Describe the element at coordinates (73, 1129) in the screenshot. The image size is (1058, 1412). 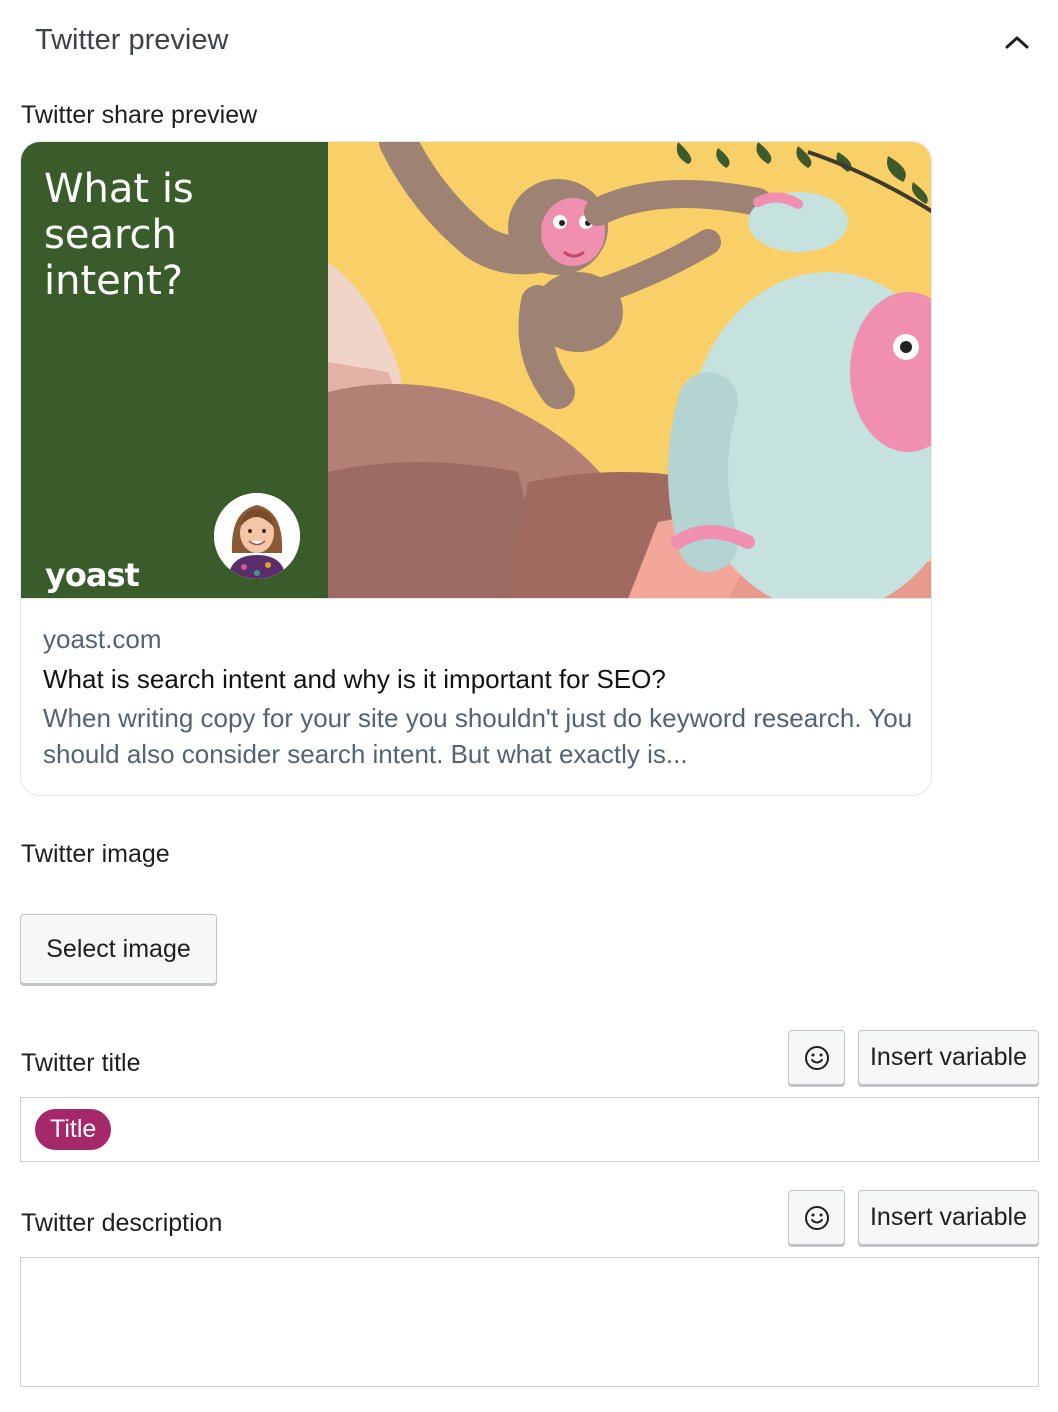
I see `title-variable-pill: Title` at that location.